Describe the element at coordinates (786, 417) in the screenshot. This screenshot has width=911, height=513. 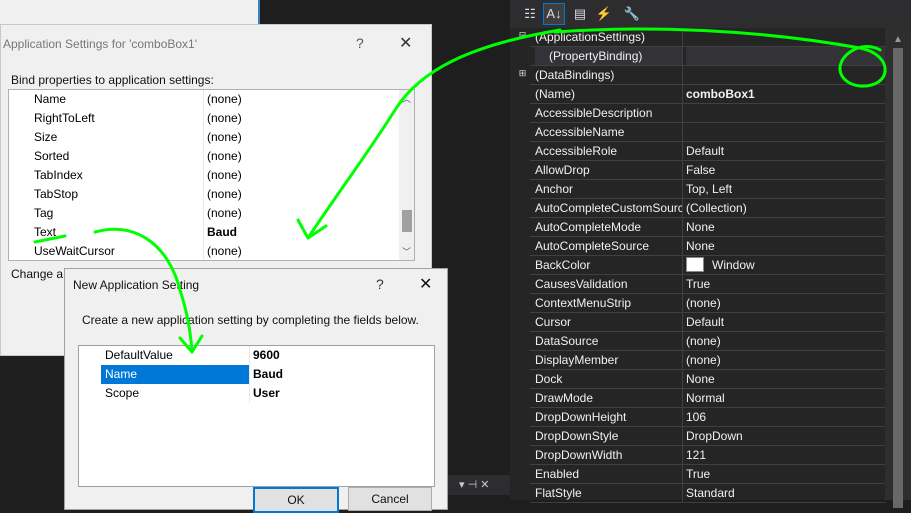
I see `property-value: 106` at that location.